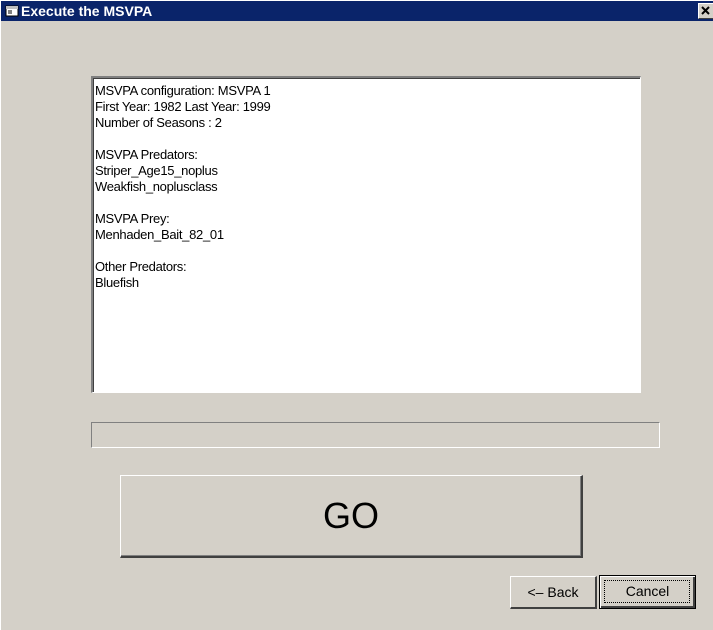  Describe the element at coordinates (183, 90) in the screenshot. I see `summary-line: MSVPA configuration: MSVPA 1` at that location.